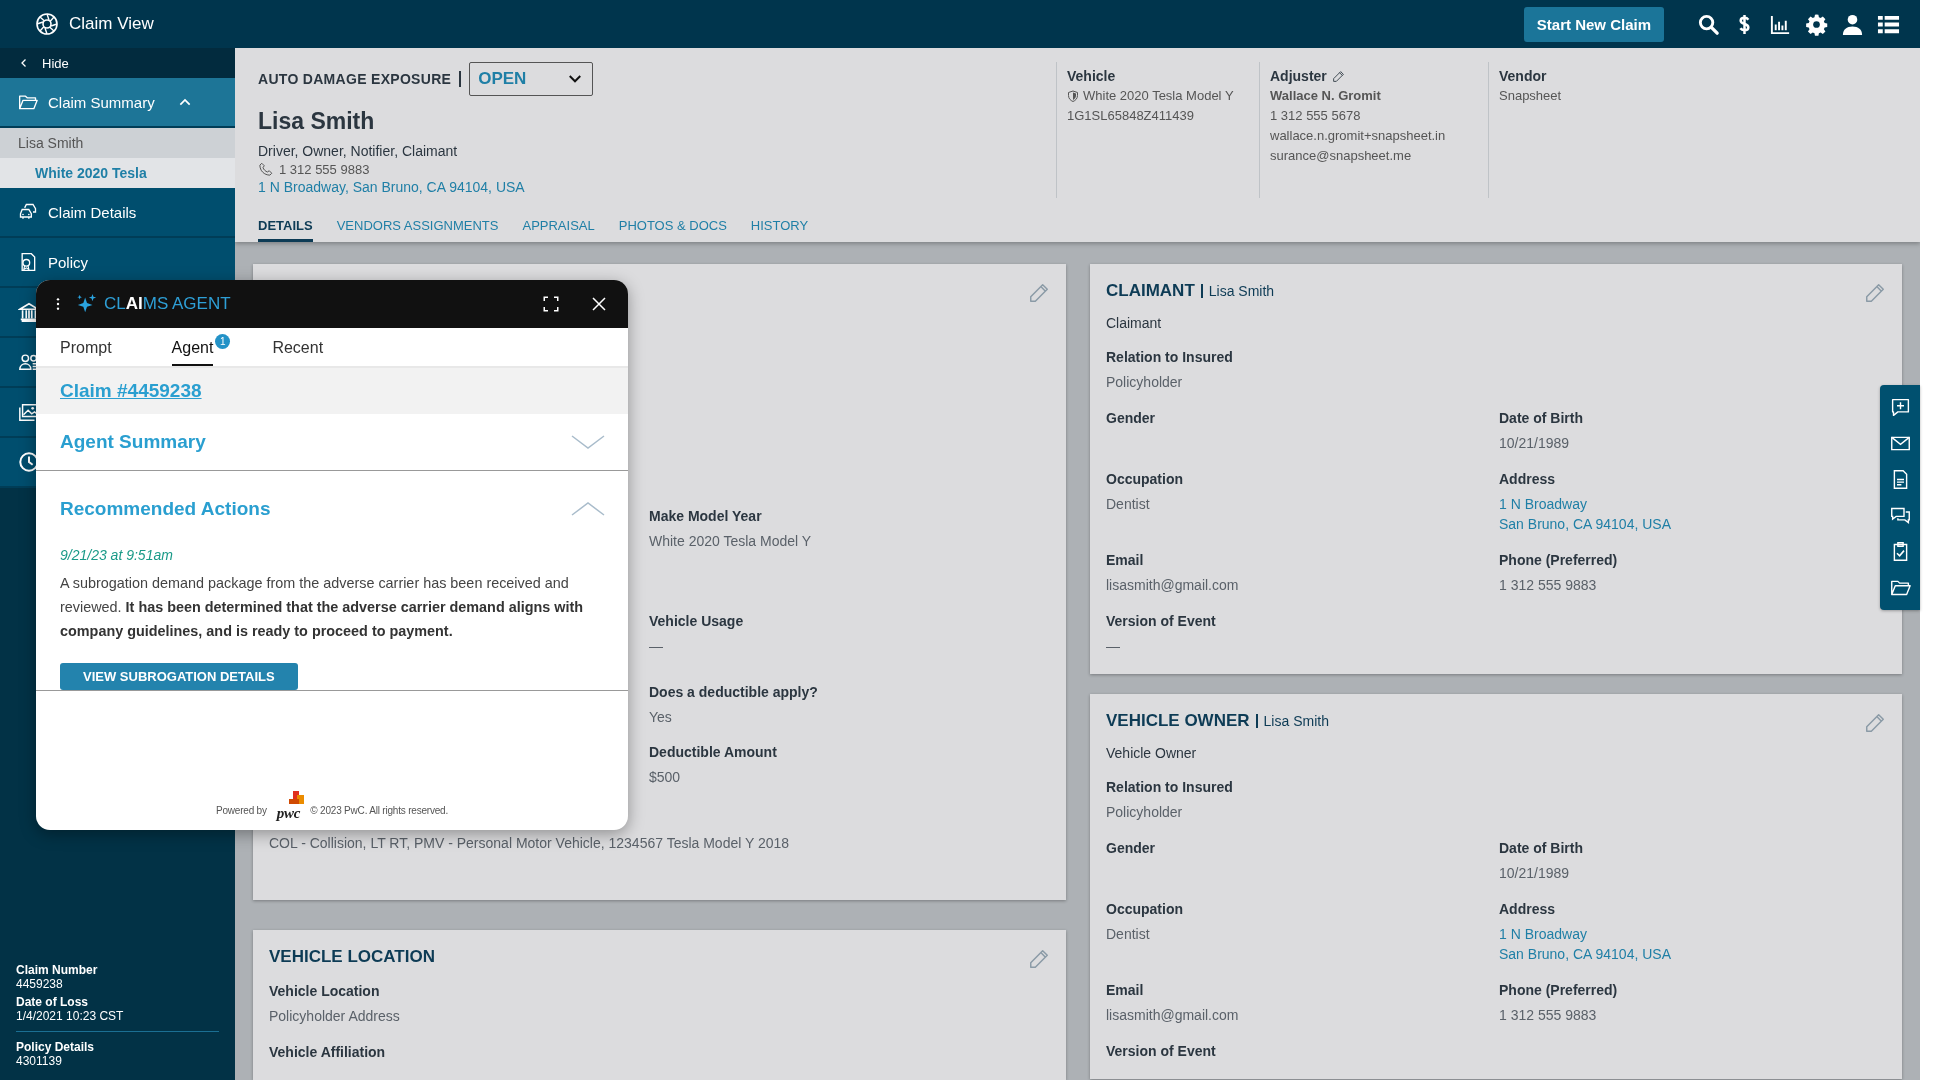 This screenshot has height=1080, width=1940. Describe the element at coordinates (1593, 24) in the screenshot. I see `start-new-claim-button: Start New Claim` at that location.